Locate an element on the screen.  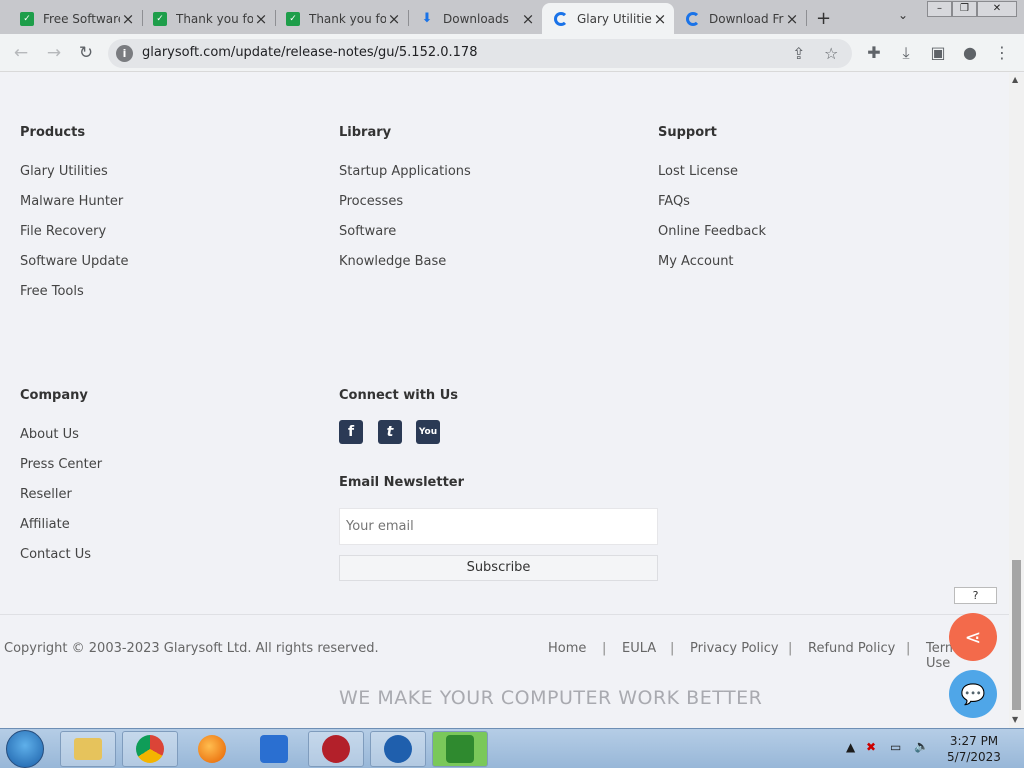
taskbar-app-red is located at coordinates (336, 749).